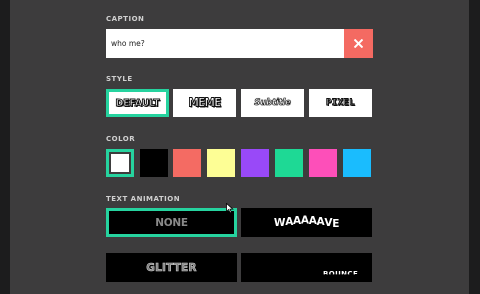 Image resolution: width=480 pixels, height=294 pixels. I want to click on animation-option-wave: WAAAAAVE, so click(306, 222).